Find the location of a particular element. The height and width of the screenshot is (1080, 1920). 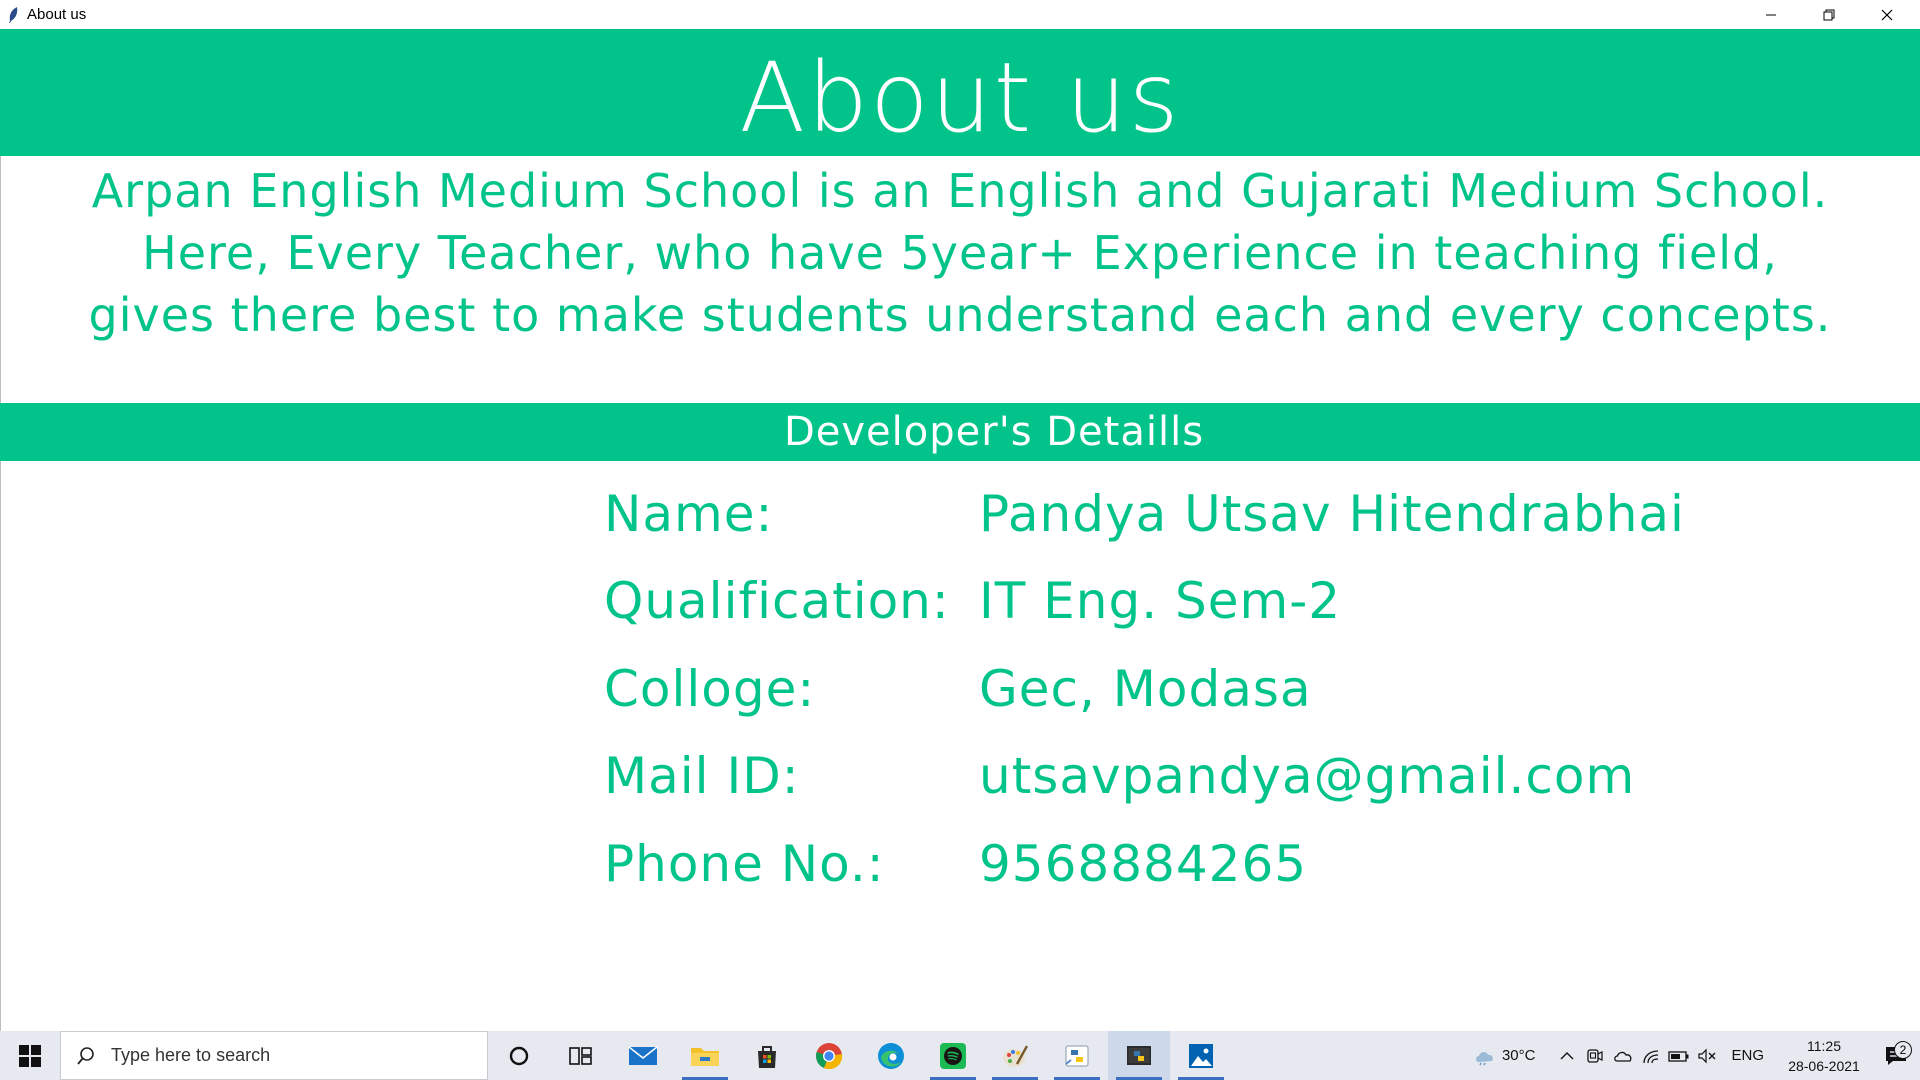

language-indicator: ENG is located at coordinates (1747, 1055).